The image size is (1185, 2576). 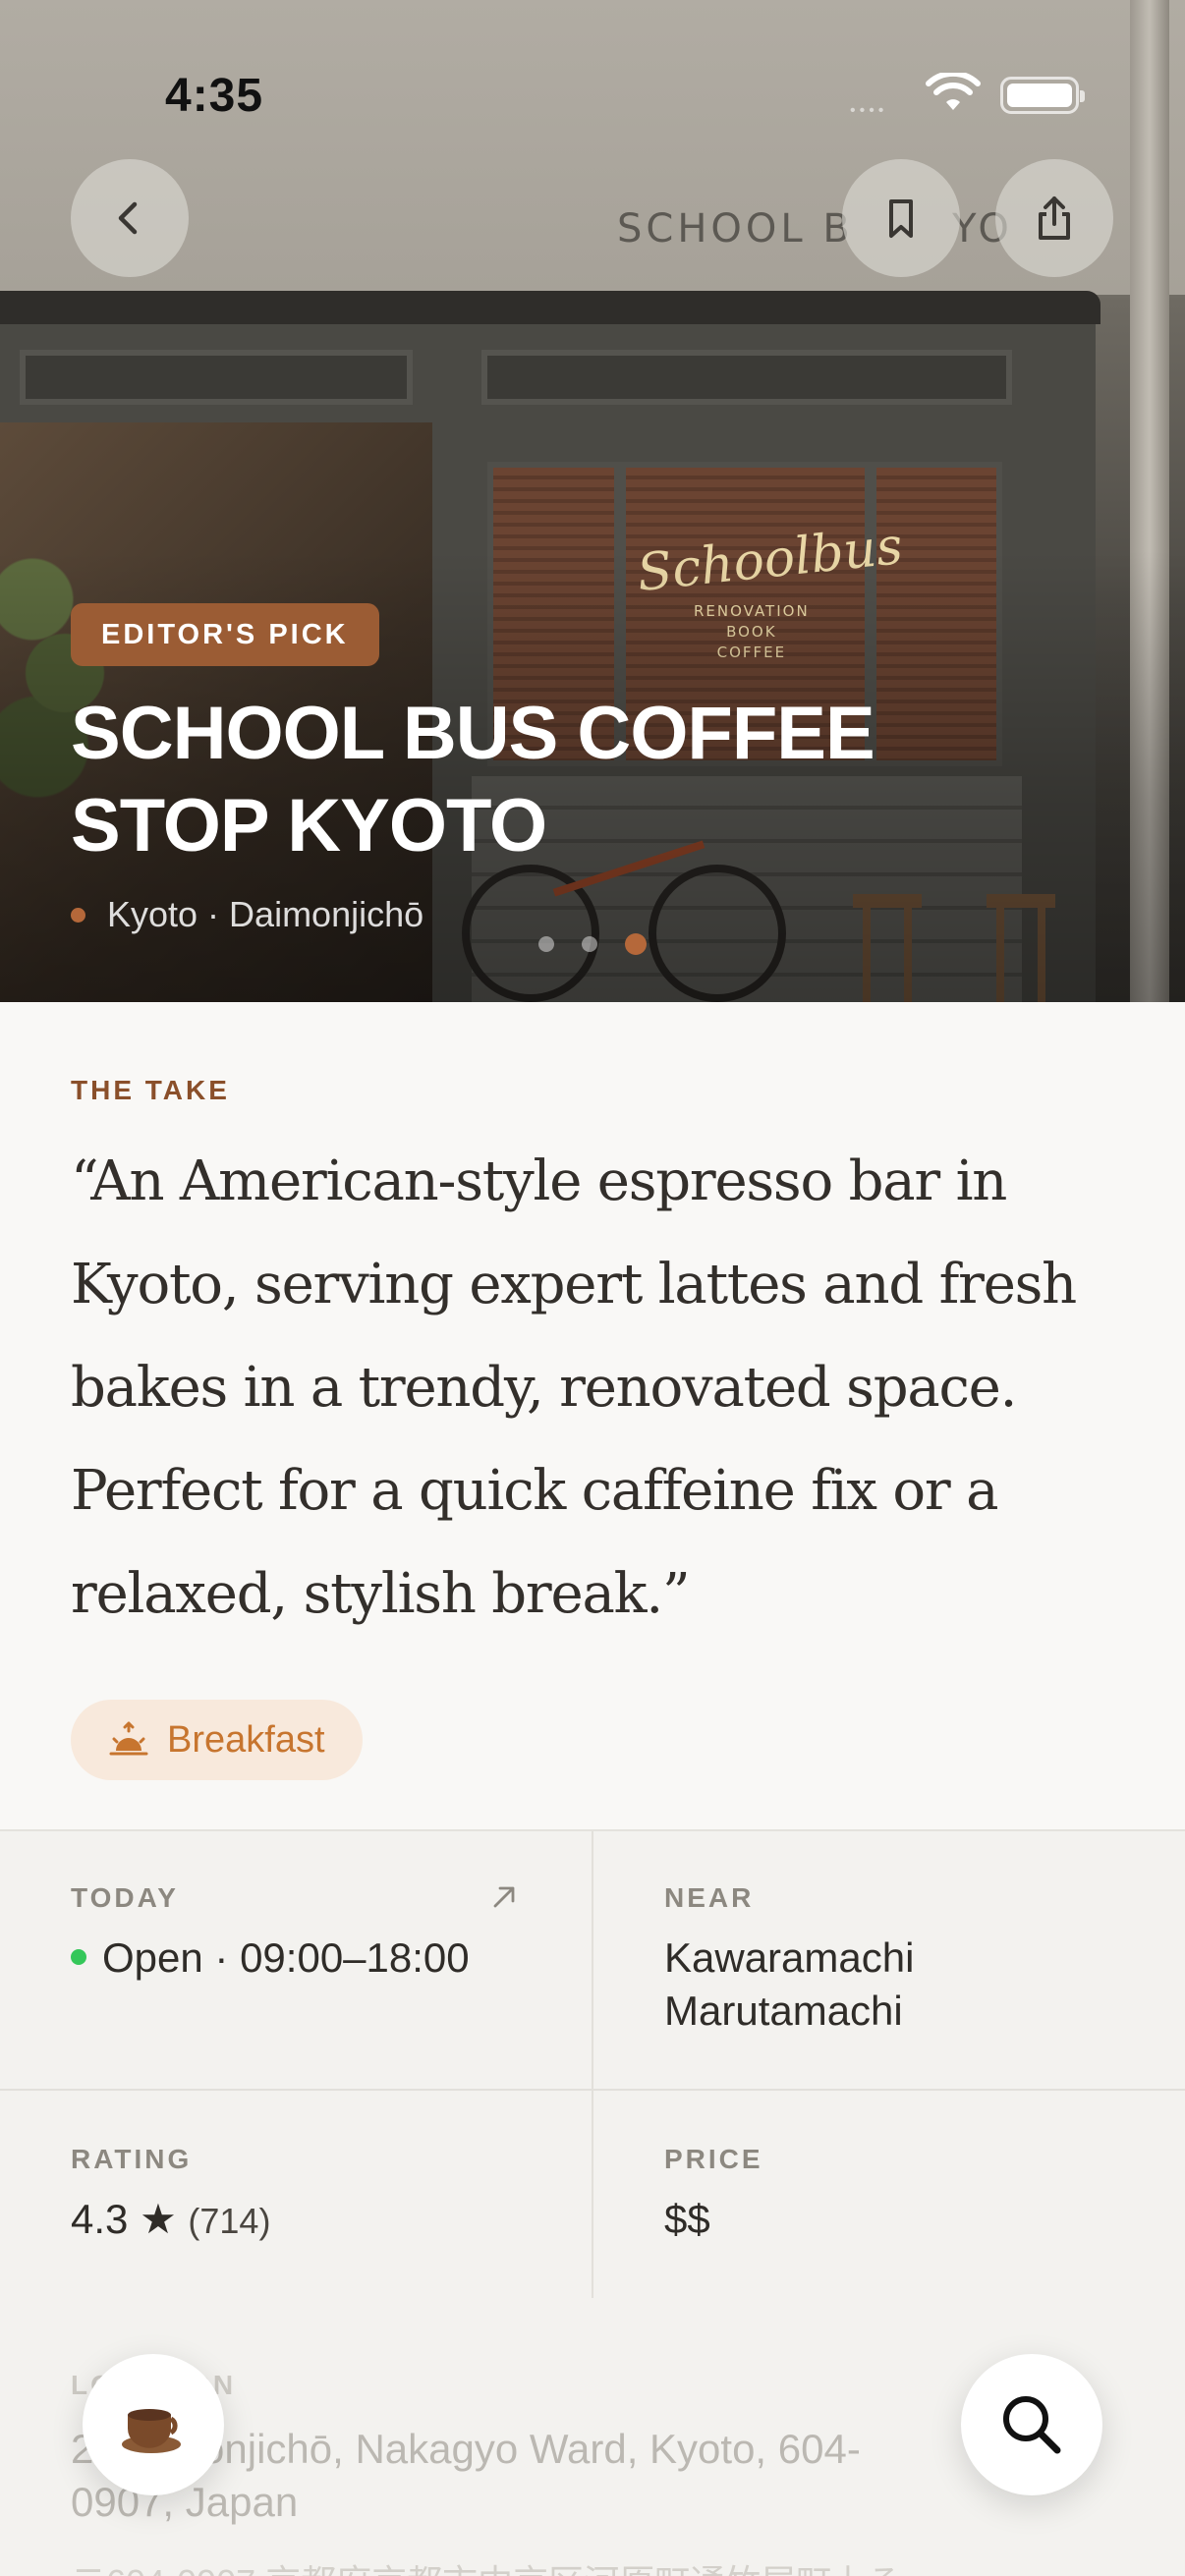 I want to click on chevron-left-icon, so click(x=128, y=218).